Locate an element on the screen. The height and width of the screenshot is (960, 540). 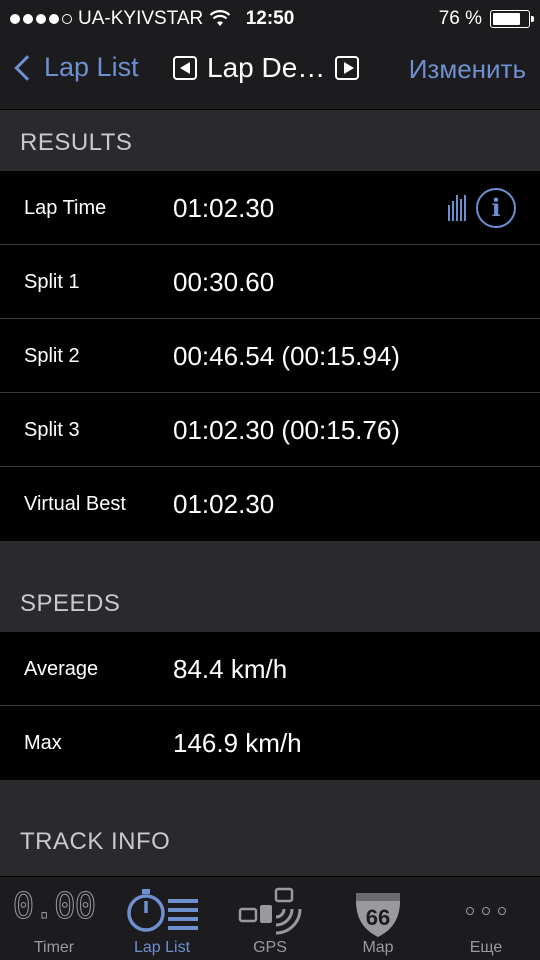
row-value: 146.9 km/h is located at coordinates (237, 743).